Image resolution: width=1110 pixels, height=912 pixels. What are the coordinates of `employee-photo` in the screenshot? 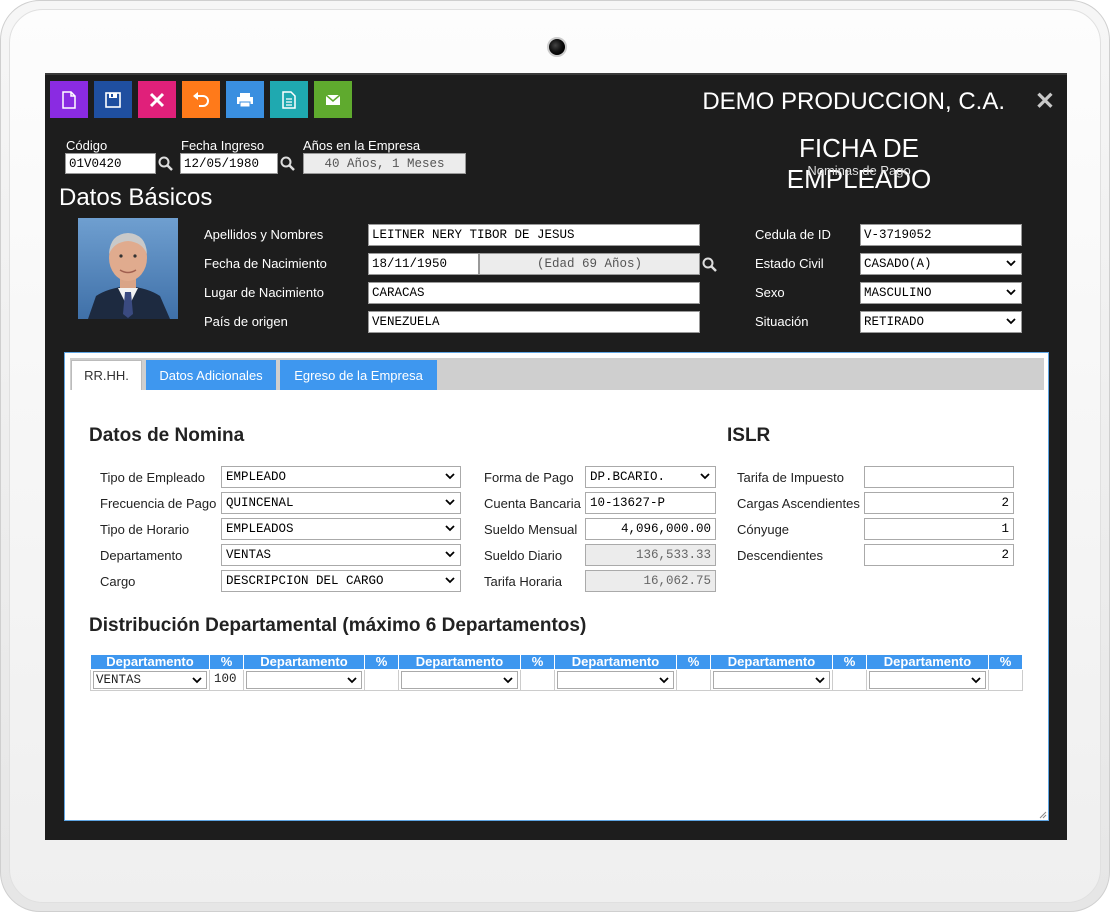 It's located at (128, 268).